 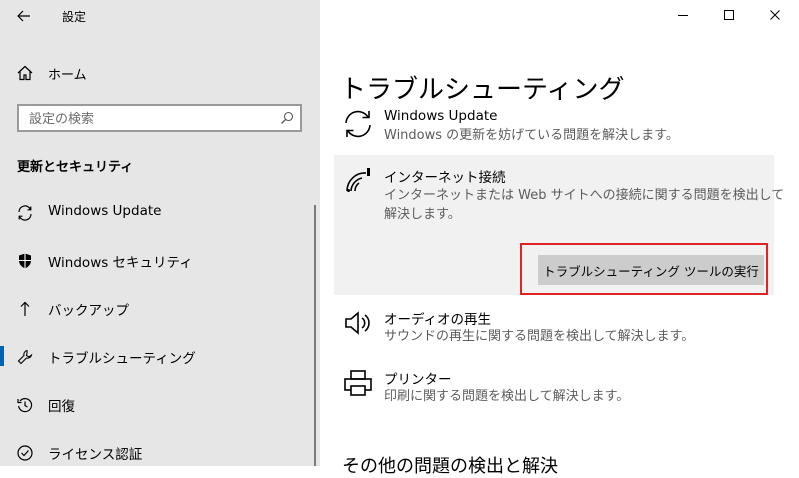 What do you see at coordinates (539, 336) in the screenshot?
I see `troubleshooter-description: サウンドの再生に関する問題を検出して解決します。` at bounding box center [539, 336].